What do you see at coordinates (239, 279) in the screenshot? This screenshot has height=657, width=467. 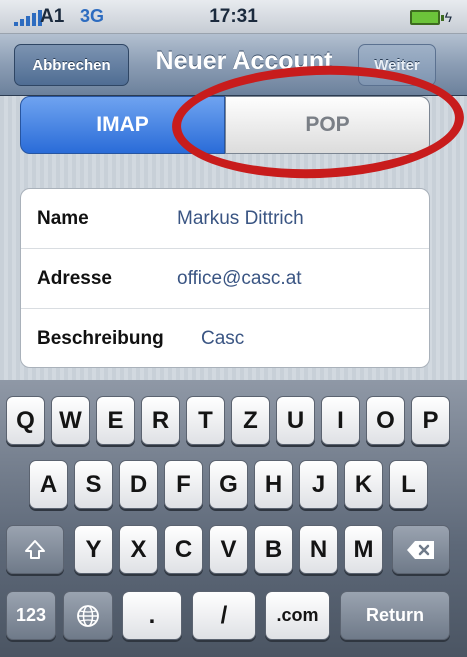 I see `address-field: office@casc.at` at bounding box center [239, 279].